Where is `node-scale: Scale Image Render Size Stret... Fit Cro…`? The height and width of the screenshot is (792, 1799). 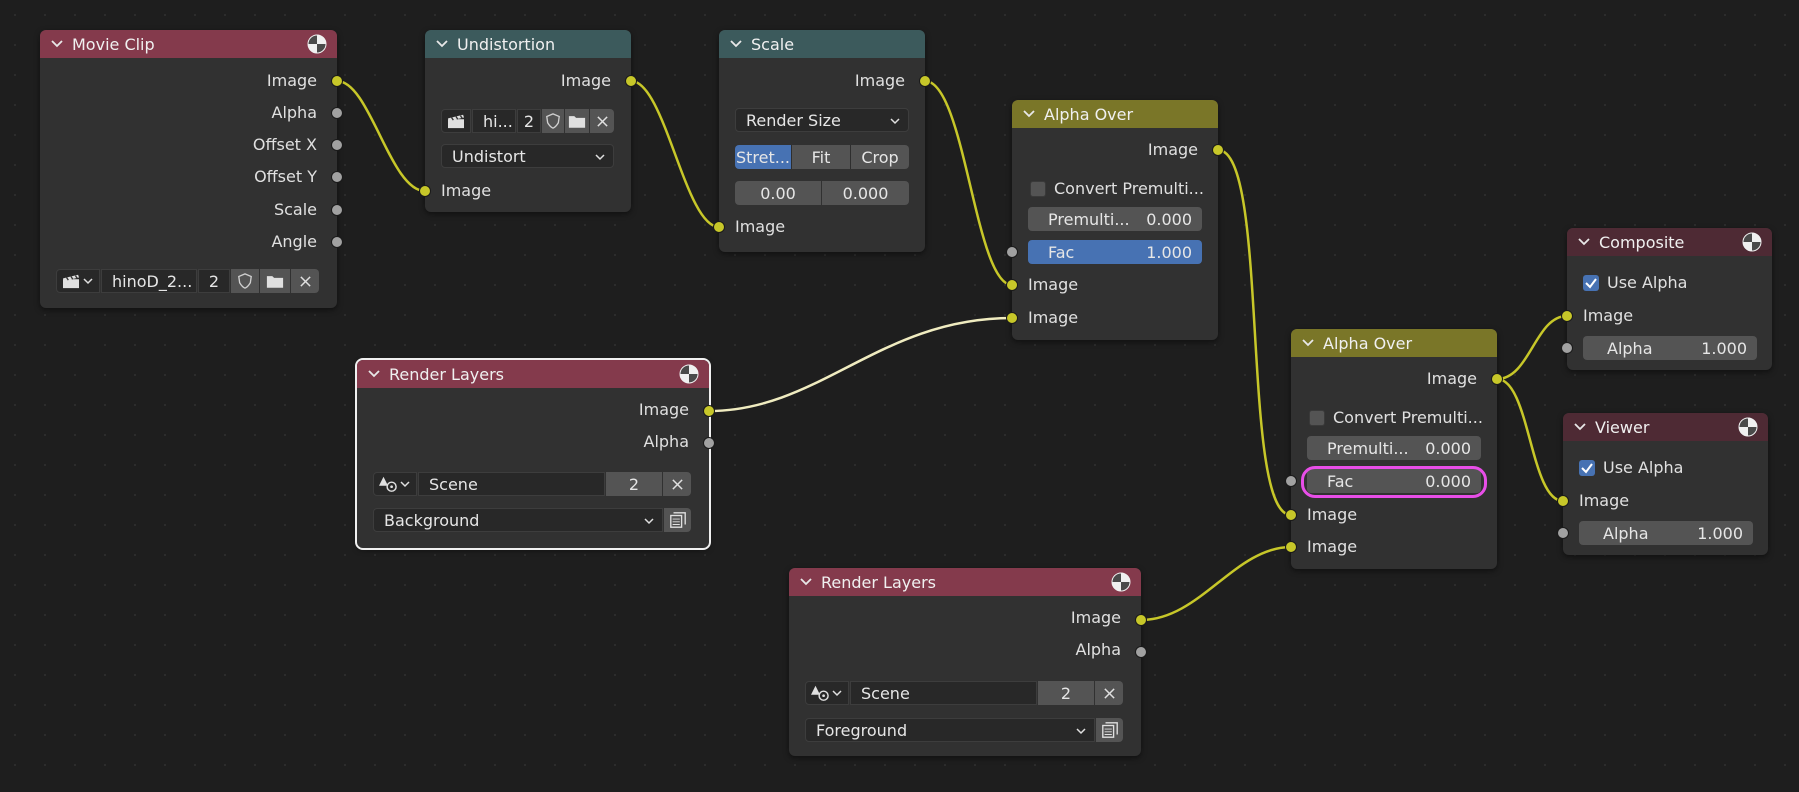
node-scale: Scale Image Render Size Stret... Fit Cro… is located at coordinates (822, 141).